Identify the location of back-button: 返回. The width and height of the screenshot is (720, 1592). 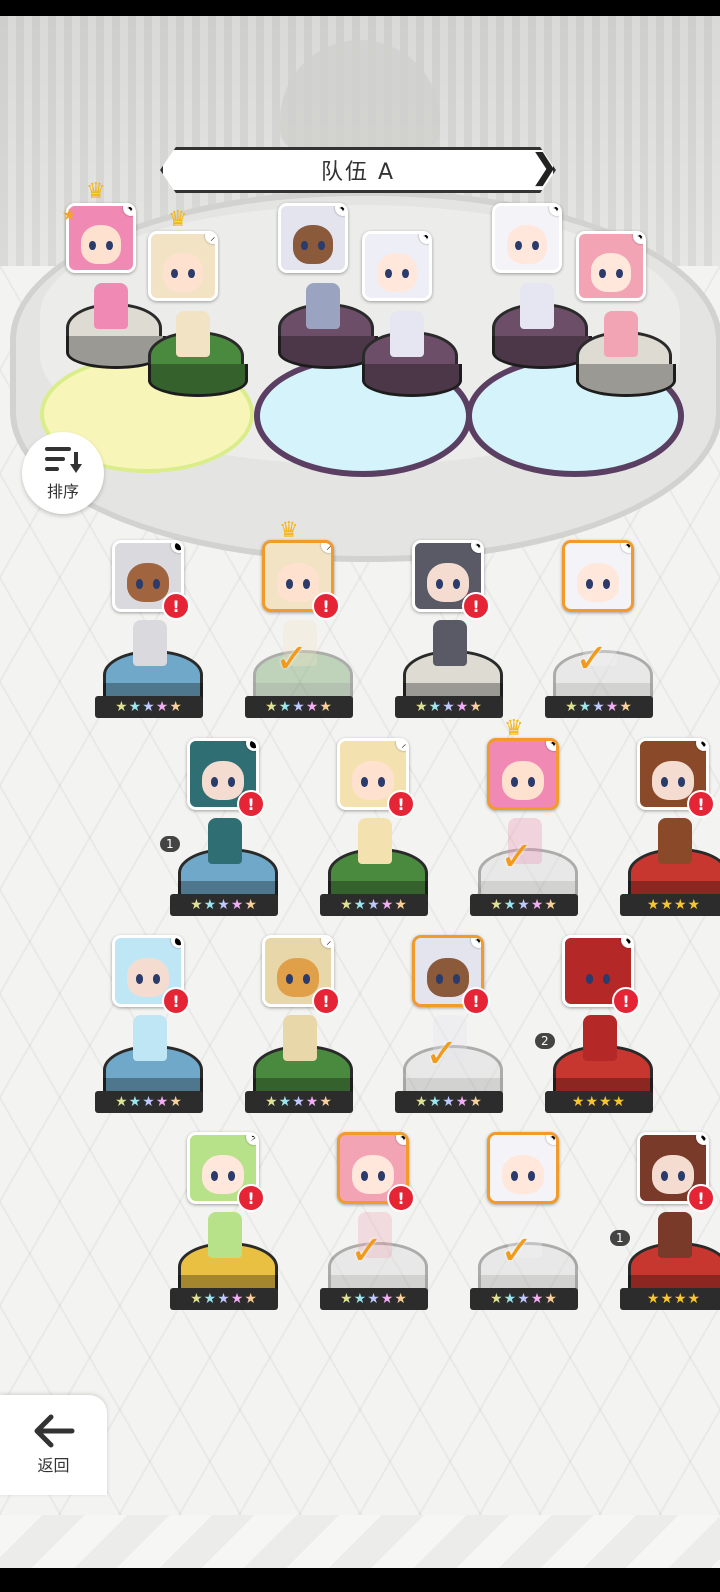
(53, 1445).